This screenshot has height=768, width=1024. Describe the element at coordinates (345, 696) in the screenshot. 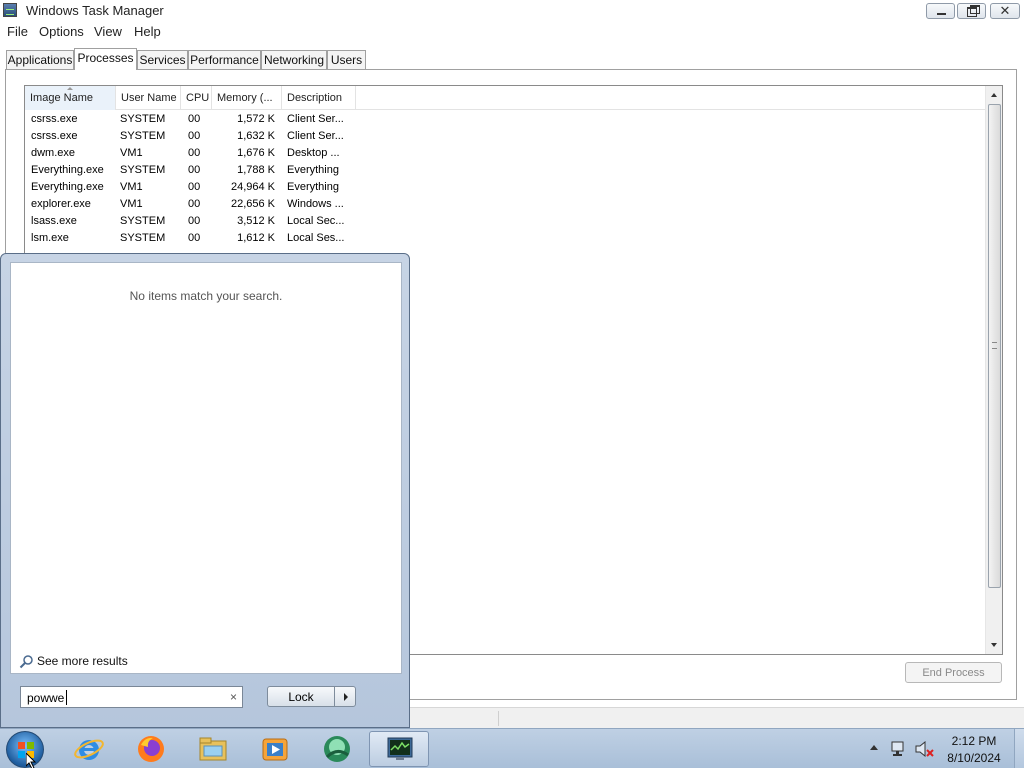

I see `shutdown-options-arrow-icon` at that location.